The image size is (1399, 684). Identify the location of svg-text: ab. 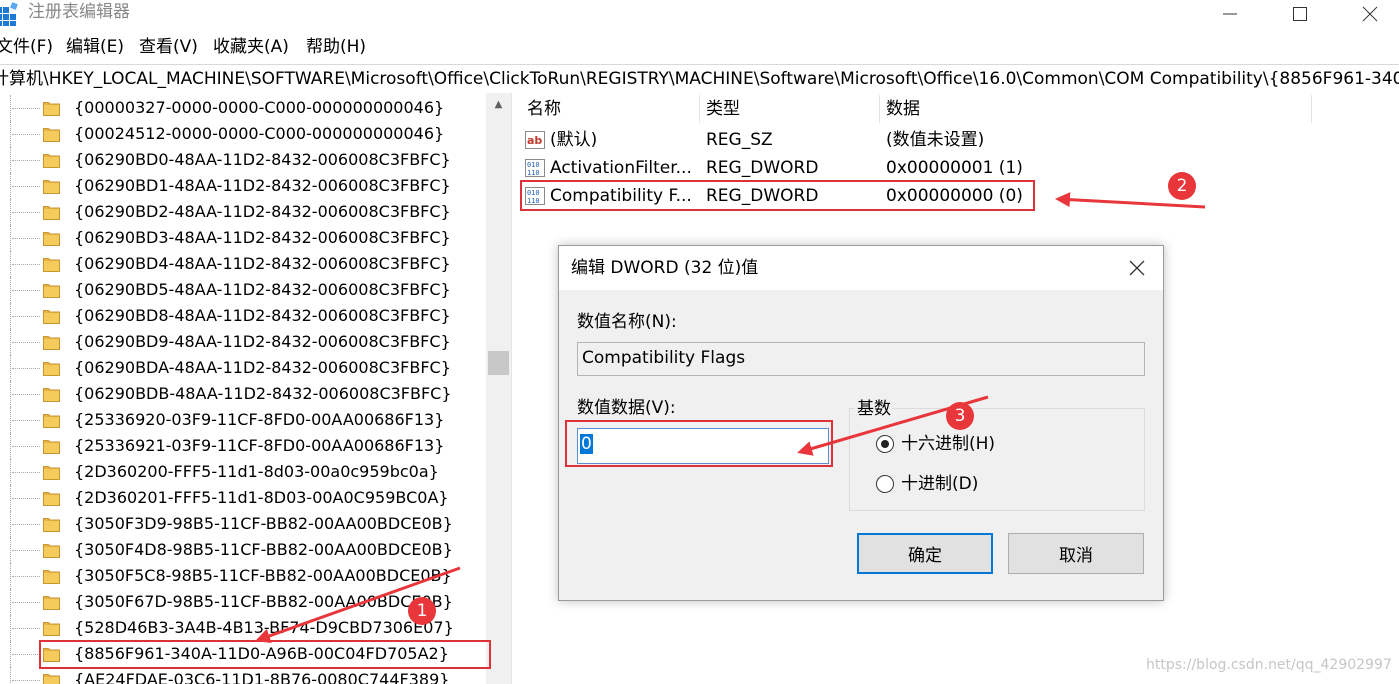
(534, 140).